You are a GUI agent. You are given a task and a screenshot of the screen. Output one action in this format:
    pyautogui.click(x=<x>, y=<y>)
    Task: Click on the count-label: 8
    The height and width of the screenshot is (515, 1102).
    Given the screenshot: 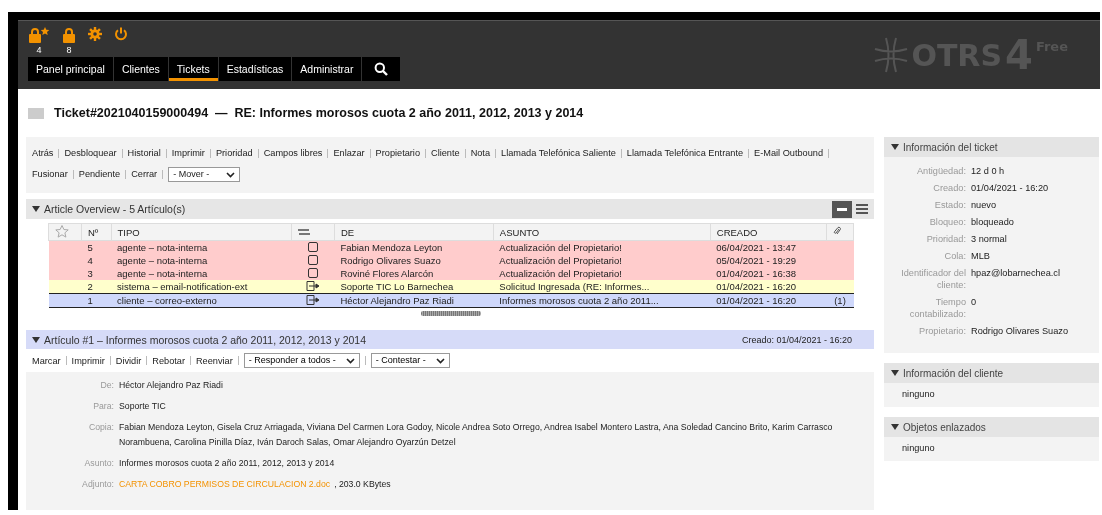 What is the action you would take?
    pyautogui.click(x=69, y=50)
    